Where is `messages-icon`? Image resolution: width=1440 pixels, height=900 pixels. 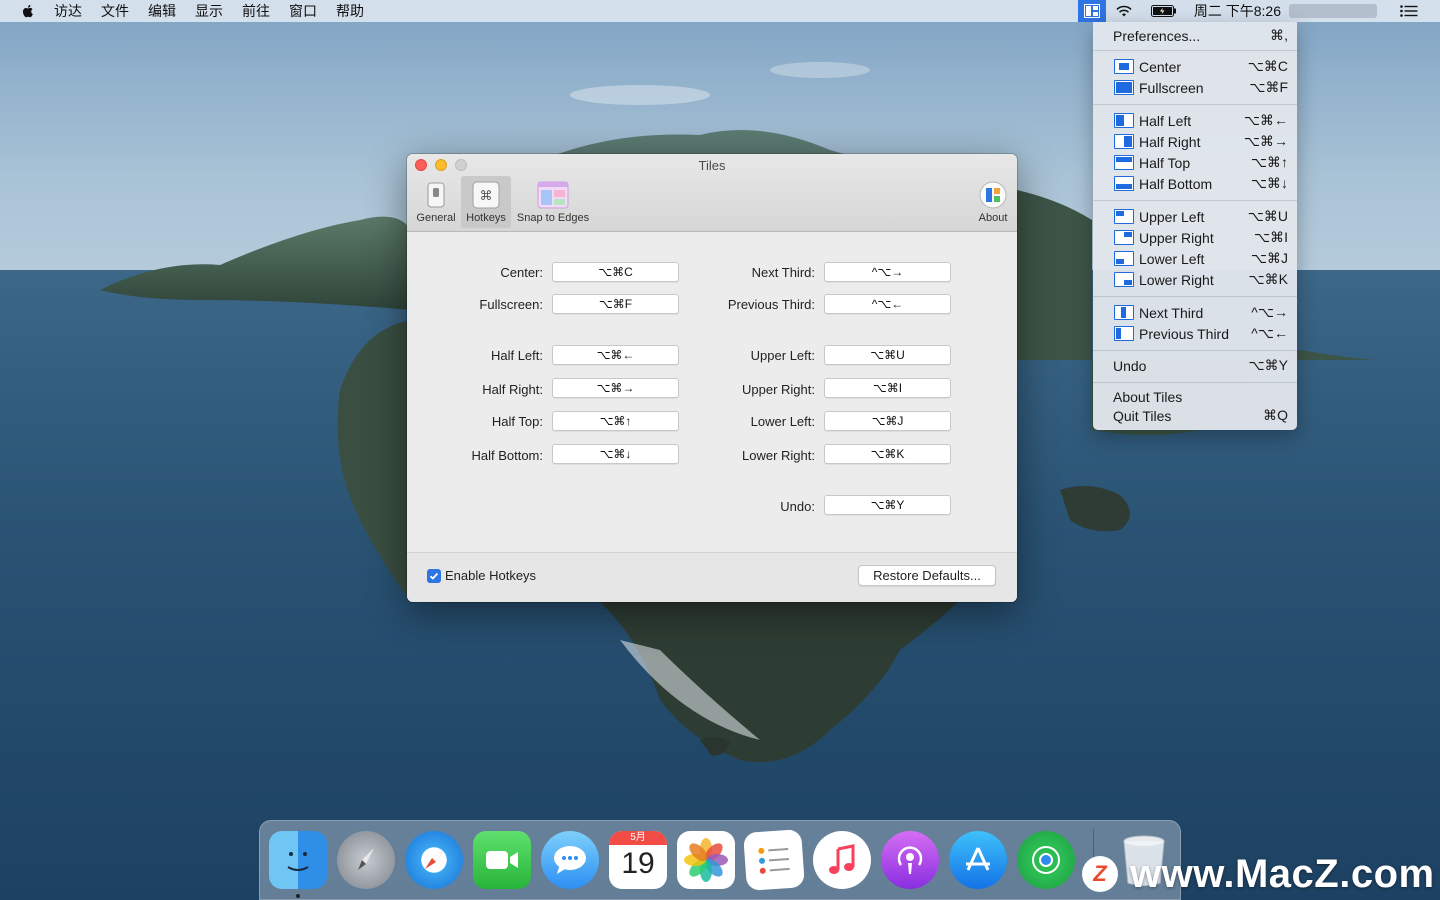
messages-icon is located at coordinates (570, 860).